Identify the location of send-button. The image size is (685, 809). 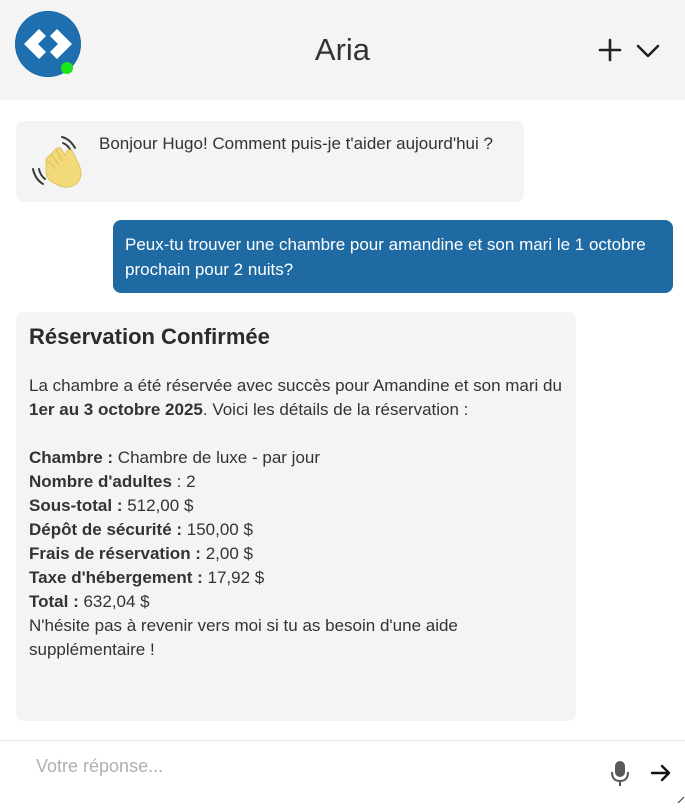
(661, 773).